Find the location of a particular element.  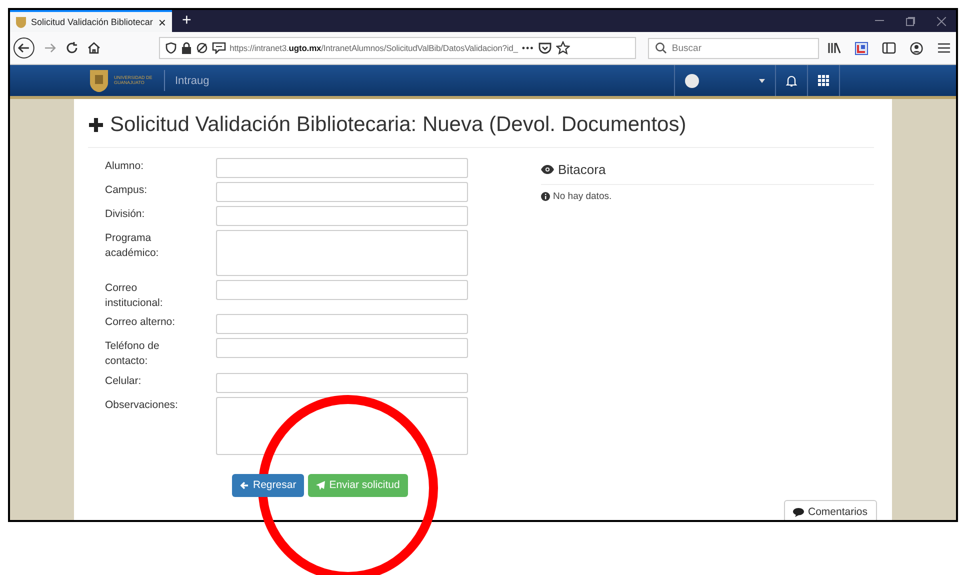

more-icon: ••• is located at coordinates (528, 48).